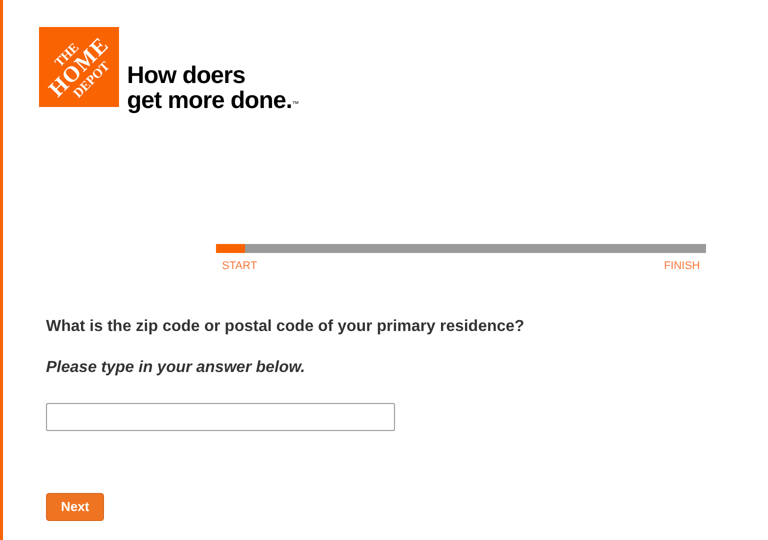 This screenshot has height=540, width=768. What do you see at coordinates (682, 266) in the screenshot?
I see `finish-label: FINISH` at bounding box center [682, 266].